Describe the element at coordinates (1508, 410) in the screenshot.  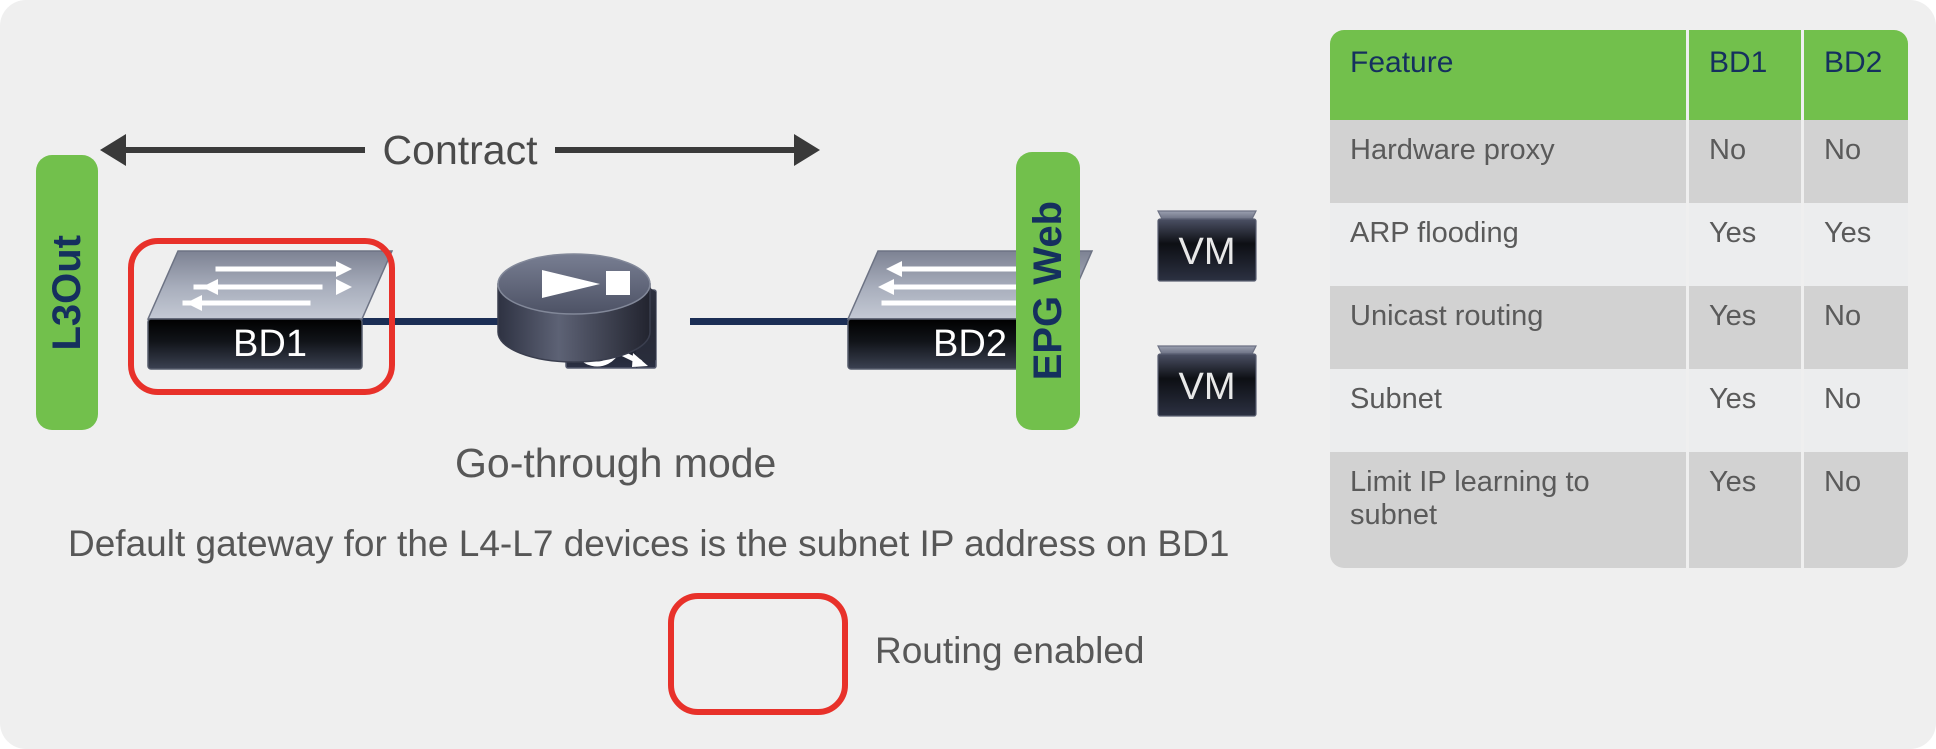
I see `cell-feature: Subnet` at that location.